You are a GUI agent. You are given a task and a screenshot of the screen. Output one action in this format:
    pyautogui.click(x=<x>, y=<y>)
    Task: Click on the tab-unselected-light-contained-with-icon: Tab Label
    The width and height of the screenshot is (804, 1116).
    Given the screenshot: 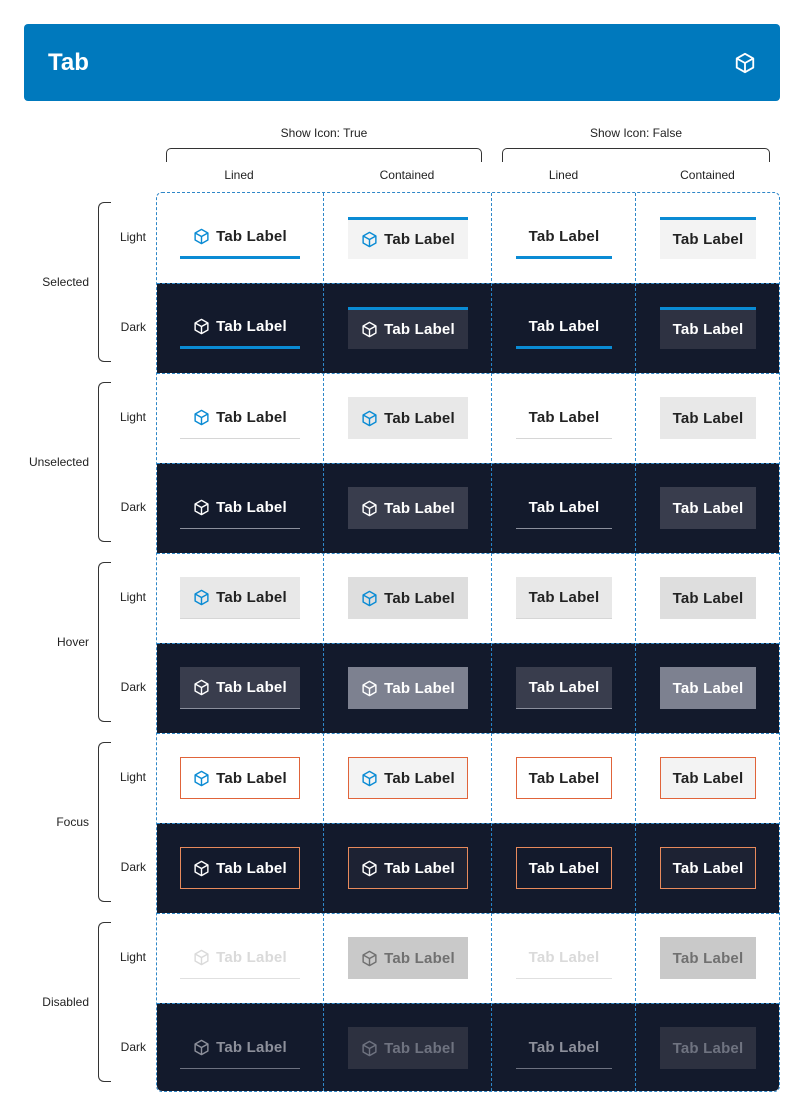 What is the action you would take?
    pyautogui.click(x=408, y=418)
    